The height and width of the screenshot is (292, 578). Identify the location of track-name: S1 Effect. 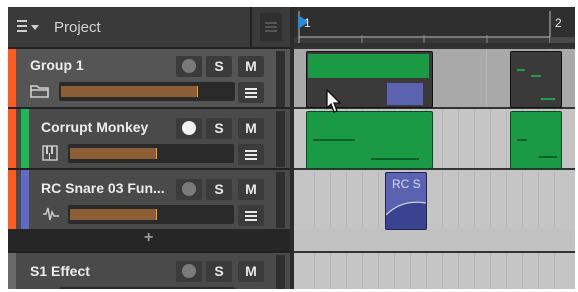
(60, 271).